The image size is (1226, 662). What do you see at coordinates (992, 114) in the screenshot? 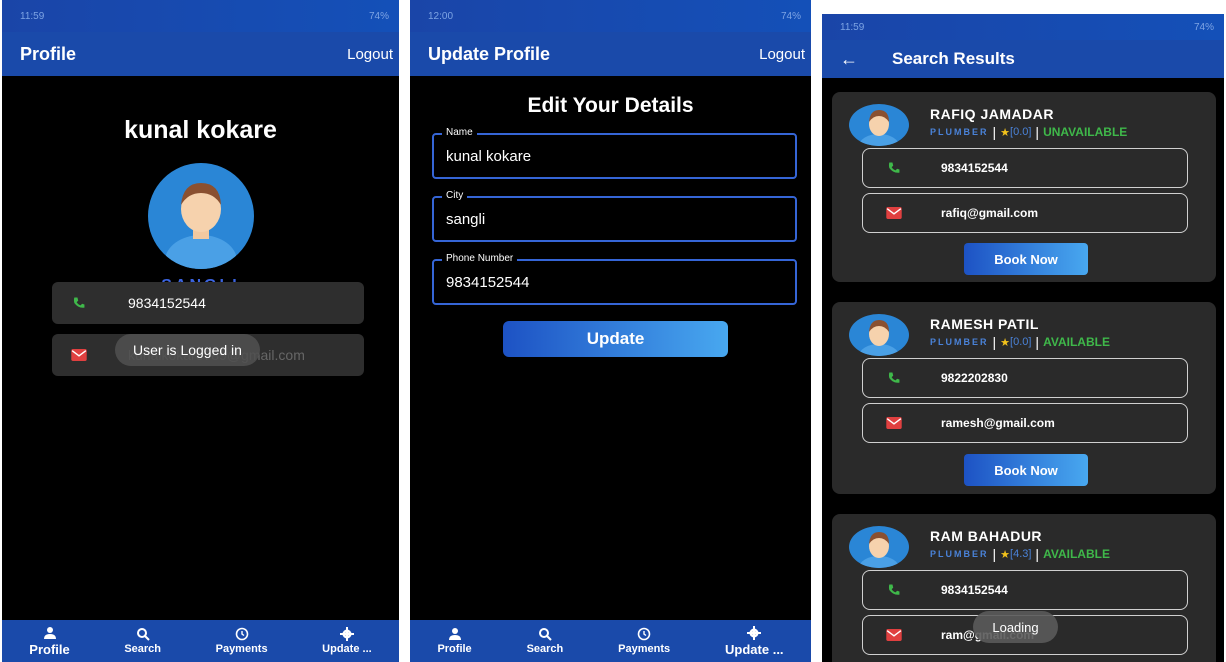
I see `worker-name: RAFIQ JAMADAR` at bounding box center [992, 114].